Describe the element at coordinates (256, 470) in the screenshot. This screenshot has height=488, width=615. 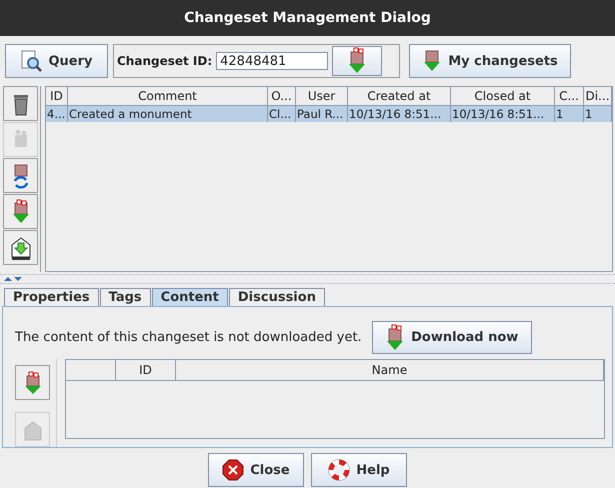
I see `close-button: Close` at that location.